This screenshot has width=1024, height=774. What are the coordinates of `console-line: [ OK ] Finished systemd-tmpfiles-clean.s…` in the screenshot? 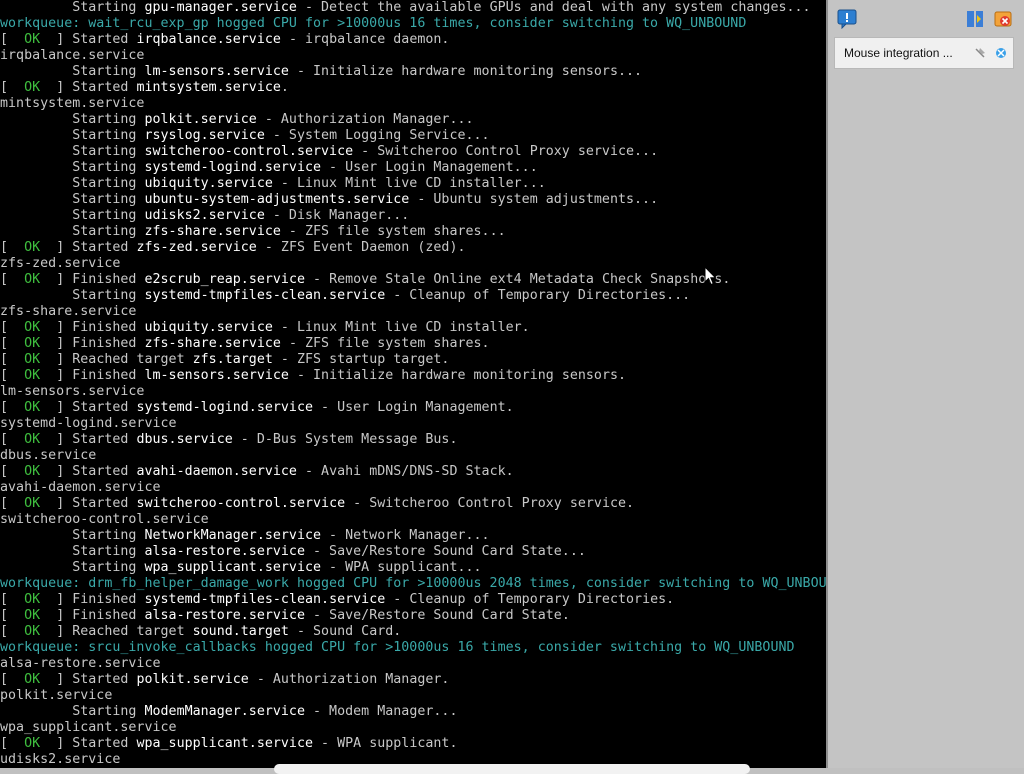 It's located at (413, 600).